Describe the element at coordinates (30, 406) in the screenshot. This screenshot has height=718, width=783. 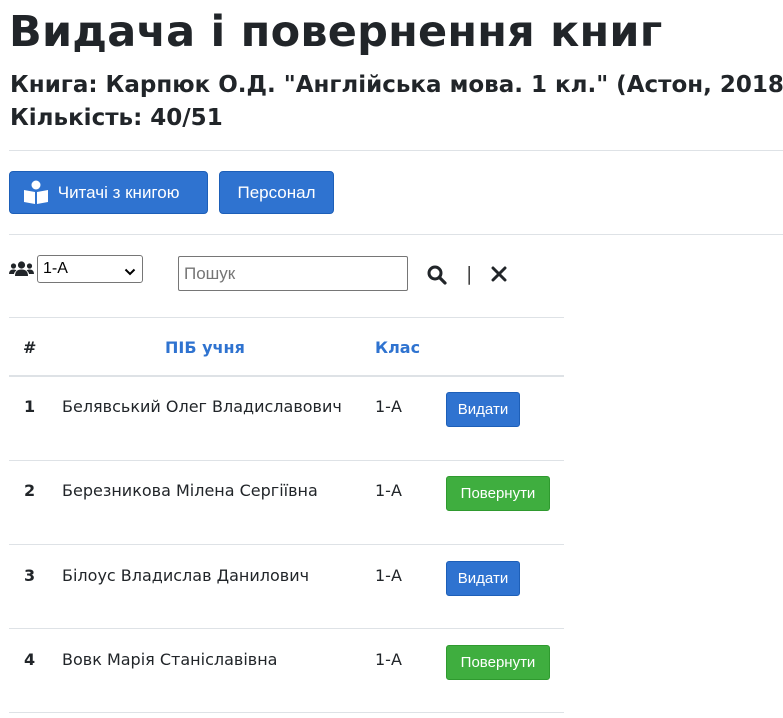
I see `row-number: 1` at that location.